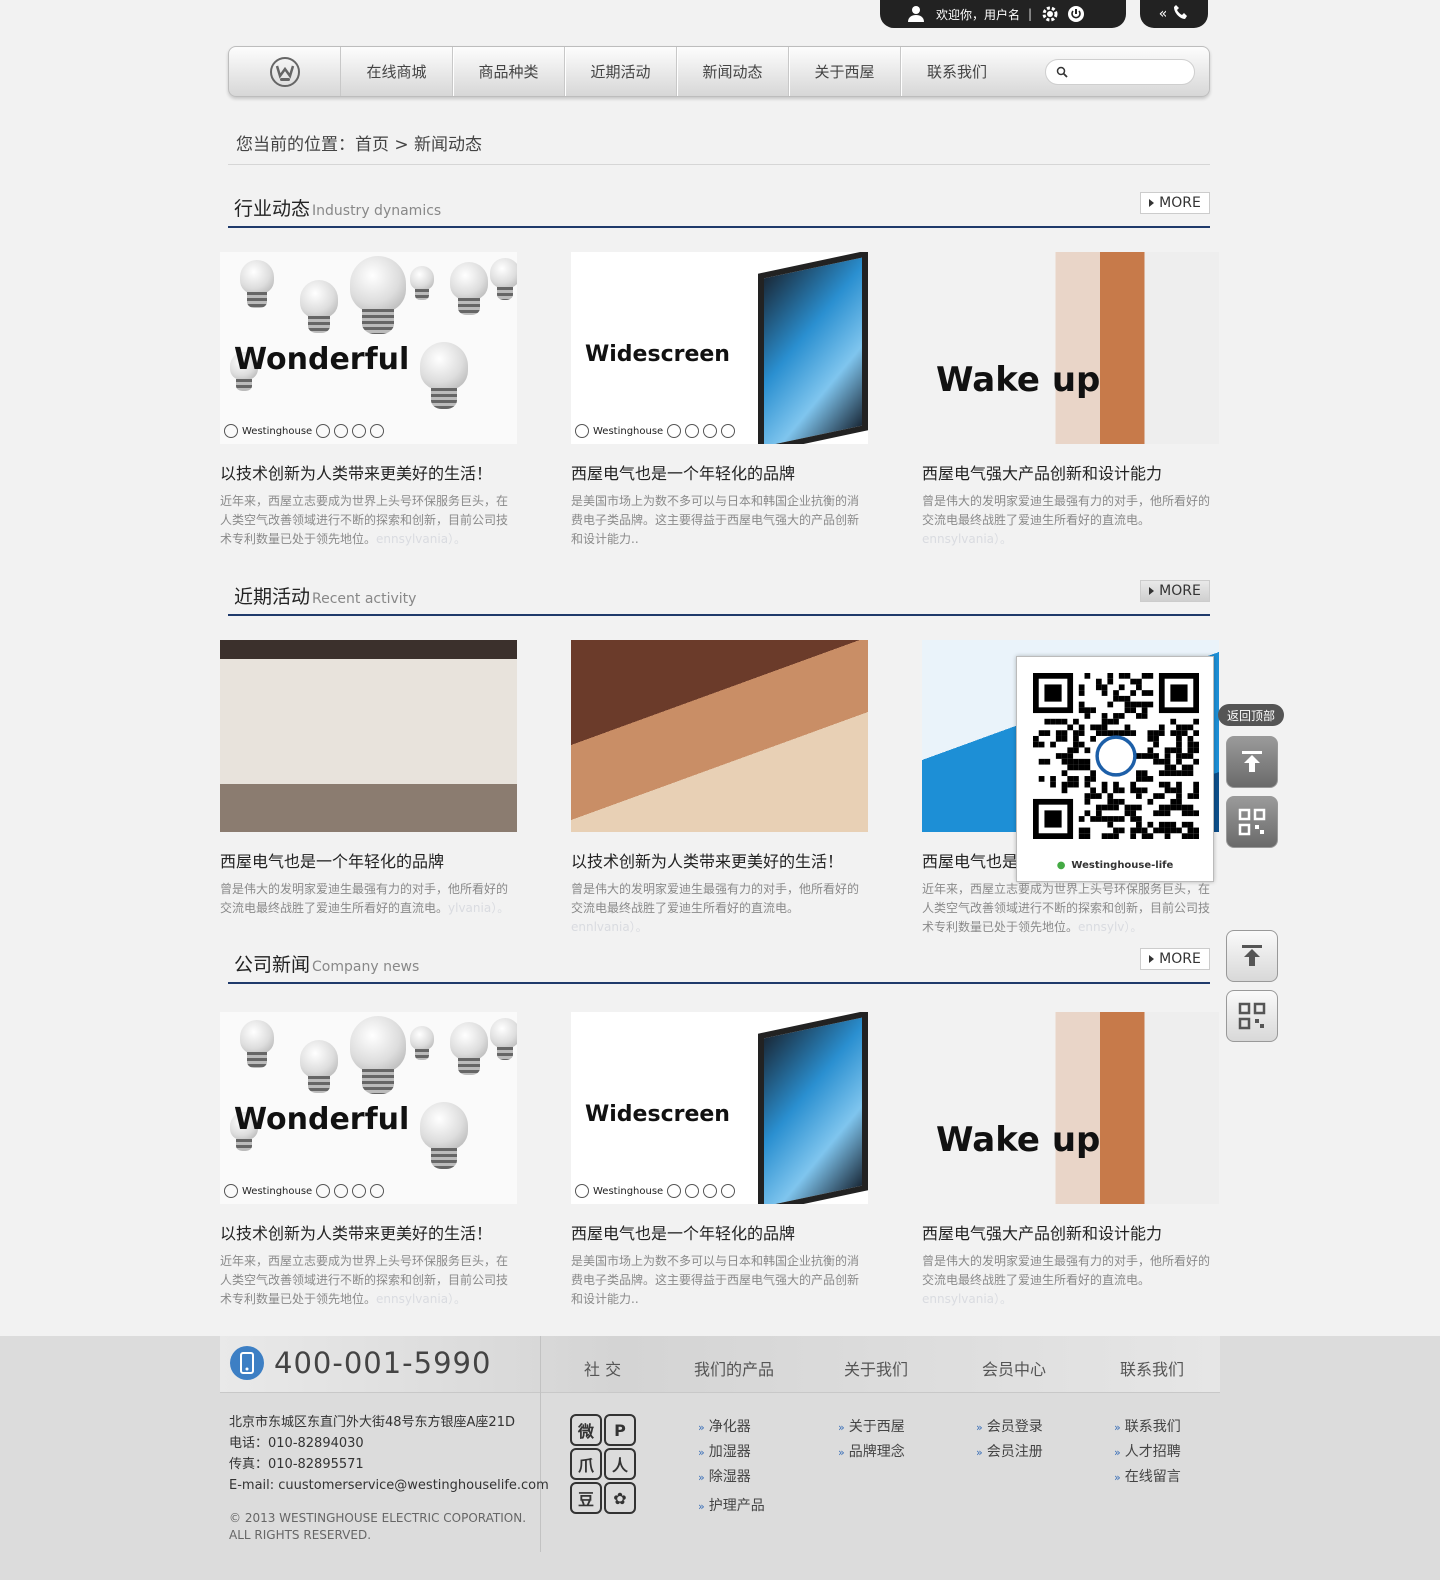 The image size is (1440, 1580). I want to click on footer-link: 会员登录, so click(1015, 1427).